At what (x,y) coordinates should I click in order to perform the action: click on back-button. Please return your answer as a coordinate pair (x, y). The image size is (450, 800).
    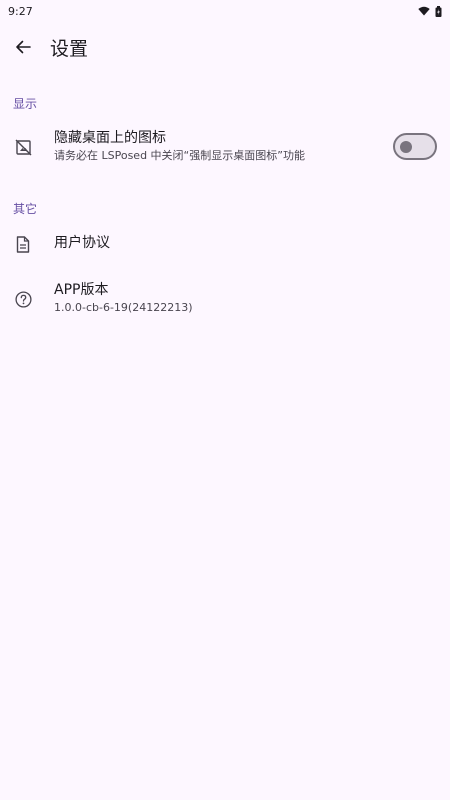
    Looking at the image, I should click on (23, 47).